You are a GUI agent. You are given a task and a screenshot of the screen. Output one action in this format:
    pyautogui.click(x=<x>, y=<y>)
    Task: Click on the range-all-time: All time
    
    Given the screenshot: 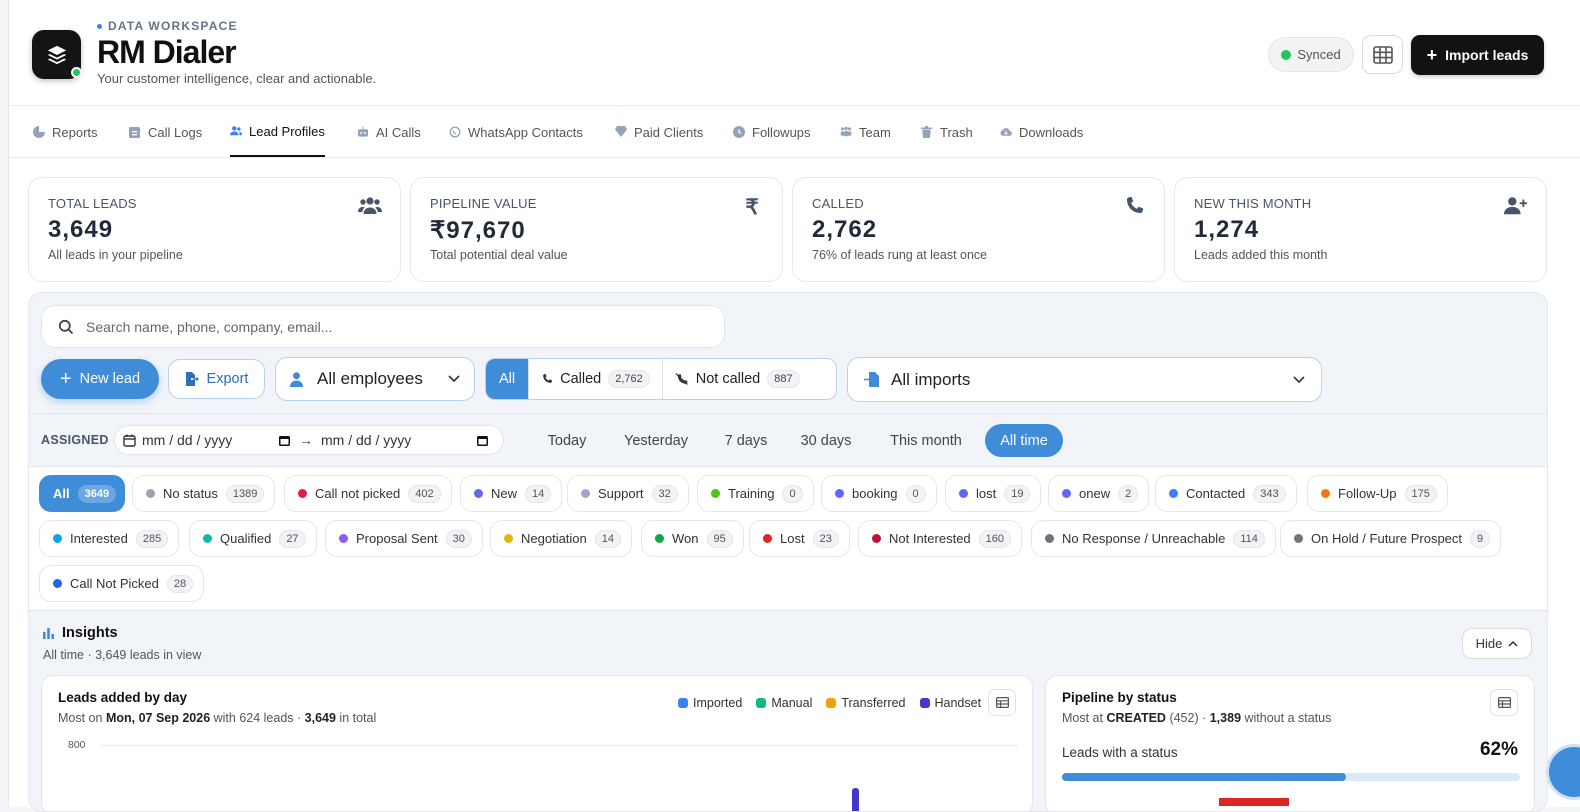 What is the action you would take?
    pyautogui.click(x=1024, y=440)
    